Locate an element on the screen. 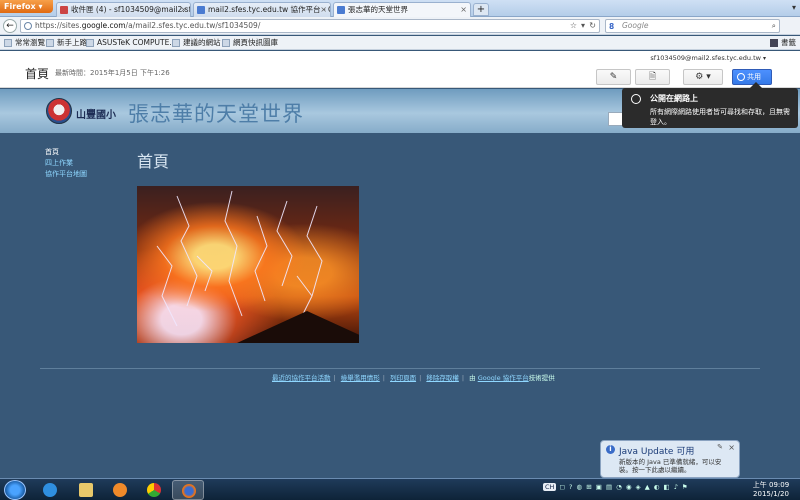 The image size is (800, 500). back-button: ← is located at coordinates (10, 26).